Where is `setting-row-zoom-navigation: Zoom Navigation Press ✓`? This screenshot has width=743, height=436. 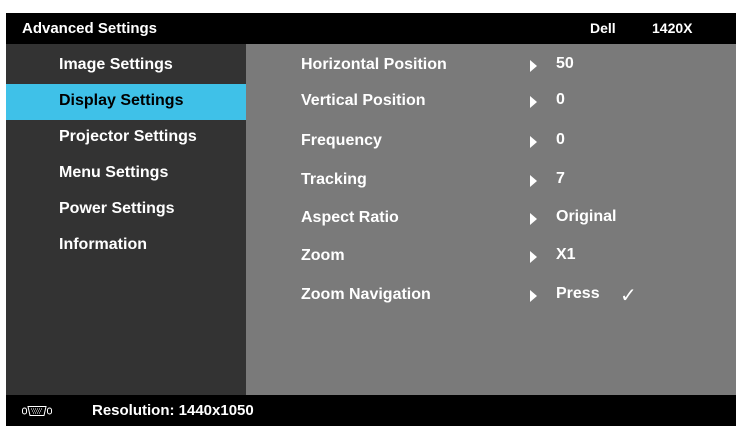 setting-row-zoom-navigation: Zoom Navigation Press ✓ is located at coordinates (491, 295).